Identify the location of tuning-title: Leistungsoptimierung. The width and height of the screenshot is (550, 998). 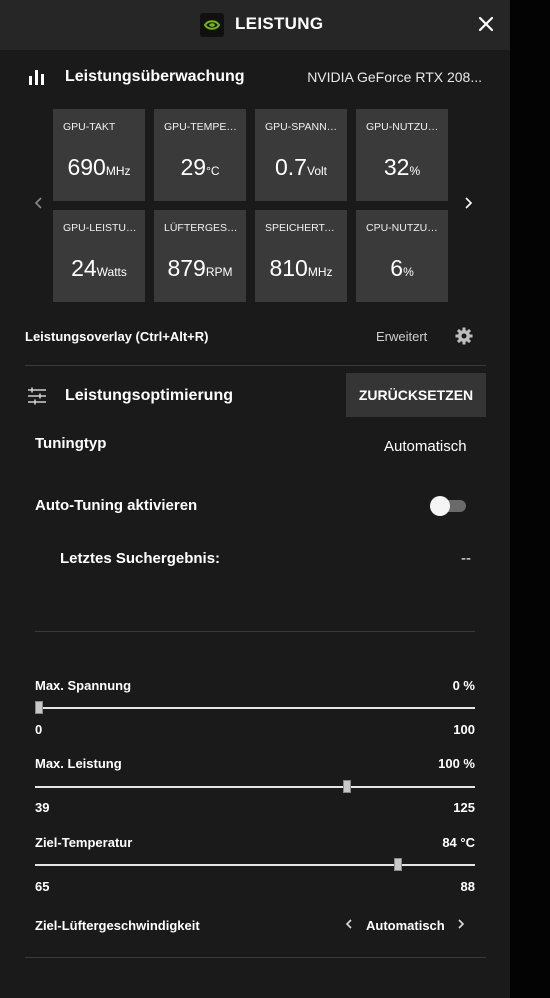
(149, 395).